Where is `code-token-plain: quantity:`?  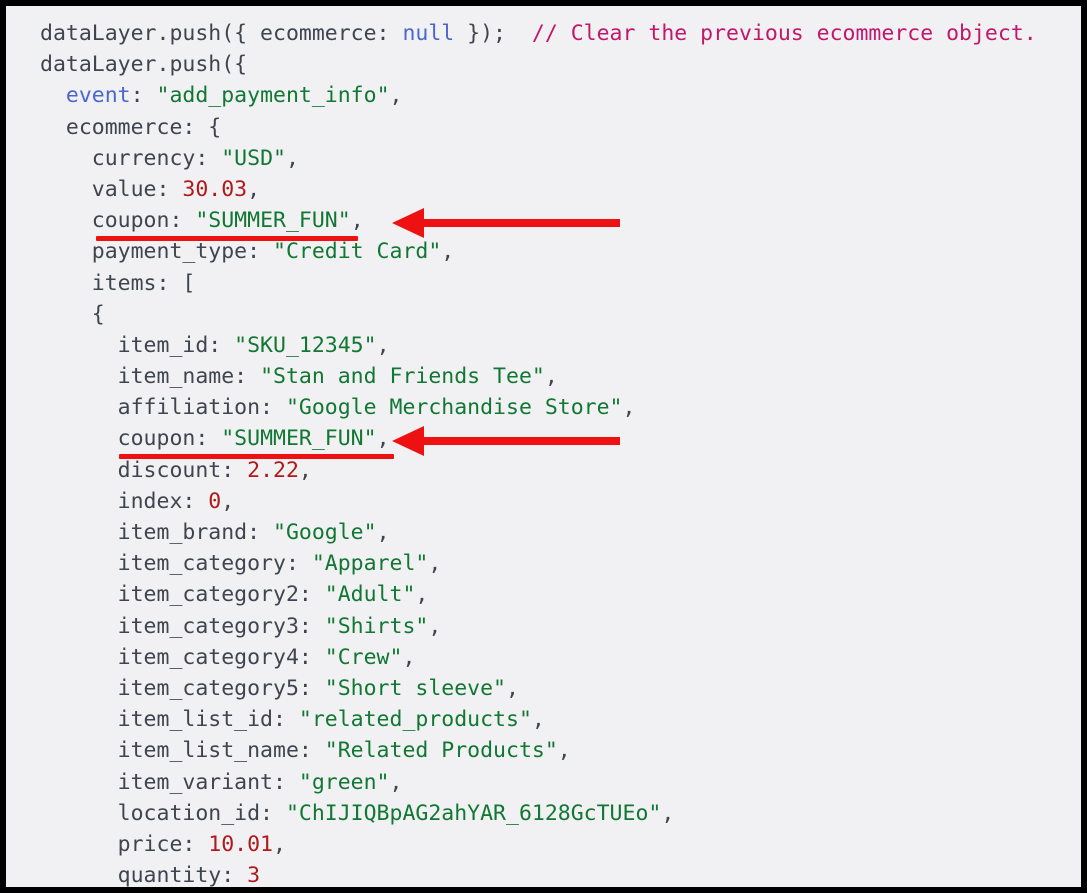
code-token-plain: quantity: is located at coordinates (182, 875).